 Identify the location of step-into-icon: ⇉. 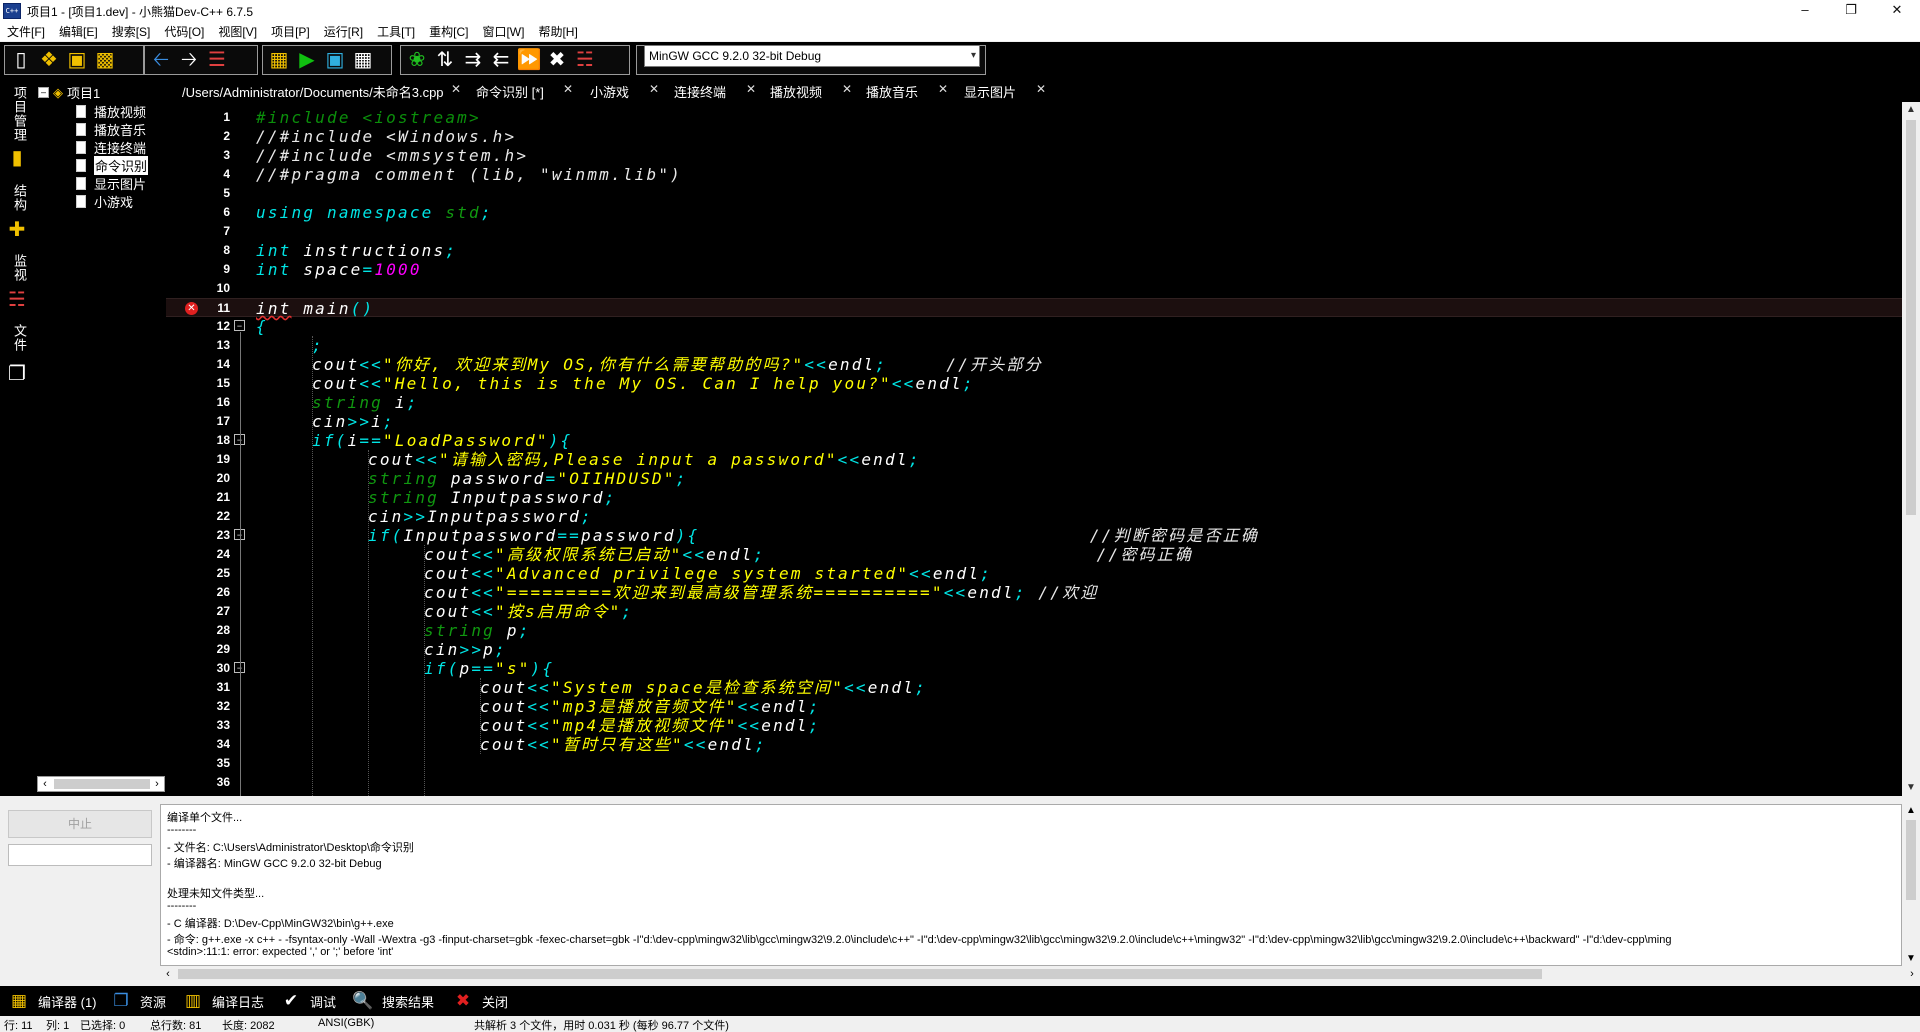
(473, 60).